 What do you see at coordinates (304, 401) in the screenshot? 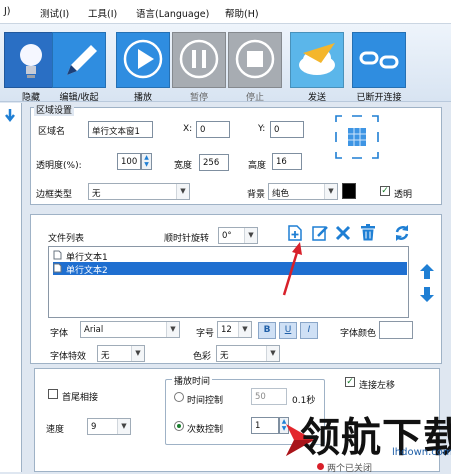
I see `time-unit-label: 0.1秒` at bounding box center [304, 401].